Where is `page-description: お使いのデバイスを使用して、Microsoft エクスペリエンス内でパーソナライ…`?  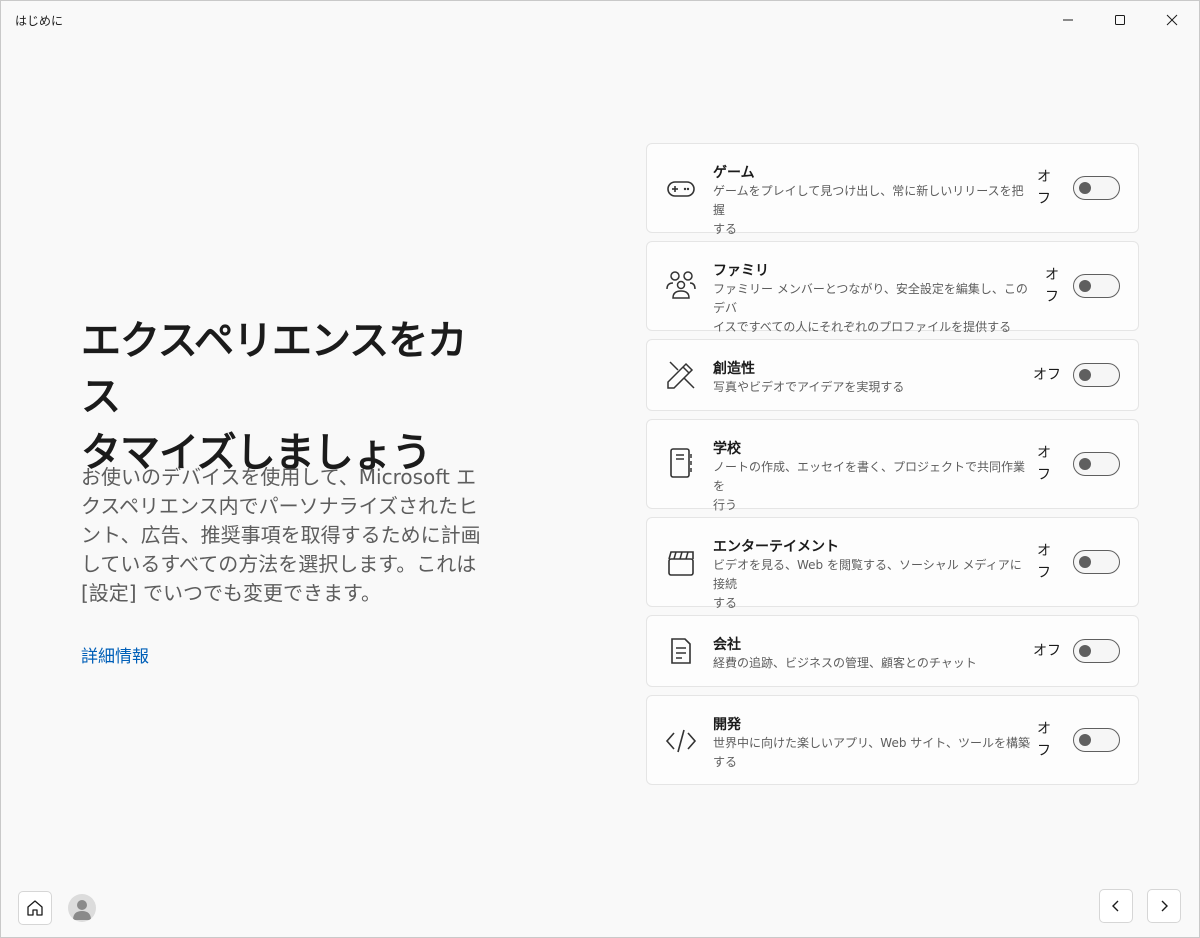
page-description: お使いのデバイスを使用して、Microsoft エクスペリエンス内でパーソナライ… is located at coordinates (281, 535).